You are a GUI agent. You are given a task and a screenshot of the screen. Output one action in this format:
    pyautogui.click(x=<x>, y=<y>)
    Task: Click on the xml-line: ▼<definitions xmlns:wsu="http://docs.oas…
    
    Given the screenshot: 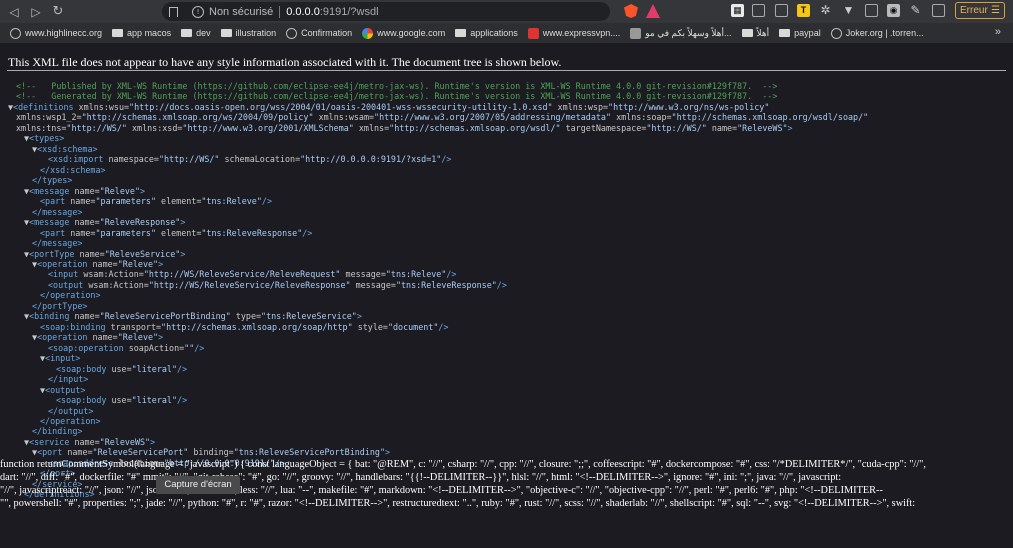 What is the action you would take?
    pyautogui.click(x=508, y=107)
    